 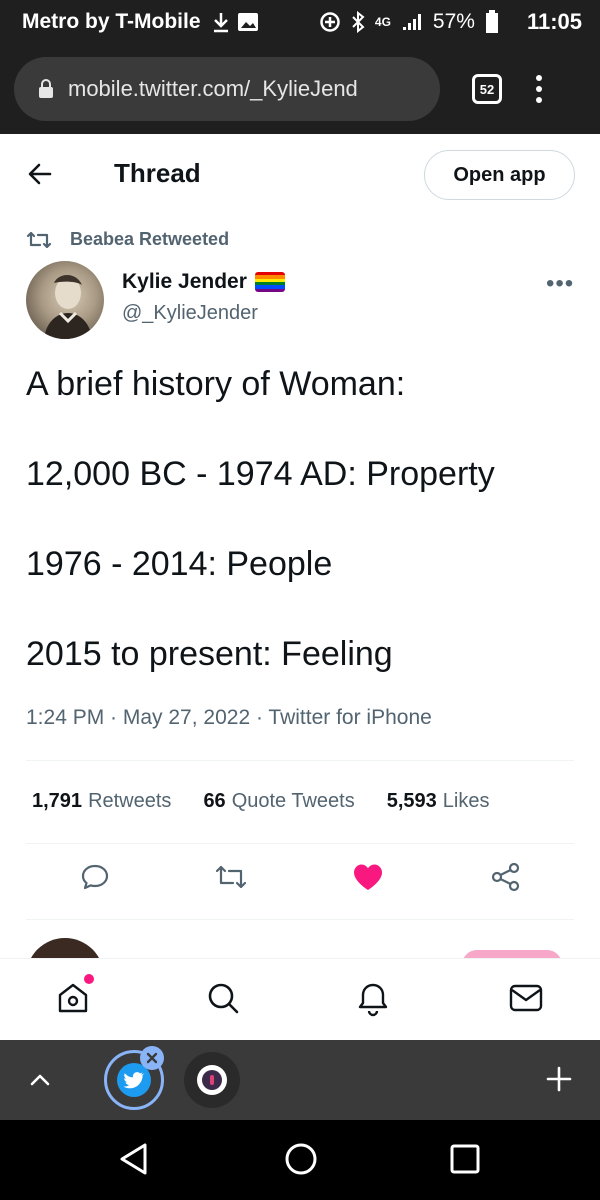 I want to click on rainbow-flag-icon, so click(x=269, y=282).